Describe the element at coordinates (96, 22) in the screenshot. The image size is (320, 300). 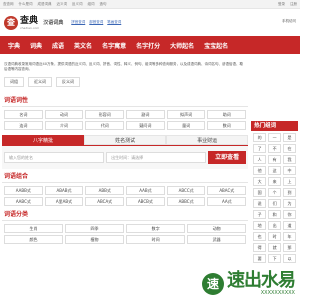
I see `header-link-radical: 部首查词` at that location.